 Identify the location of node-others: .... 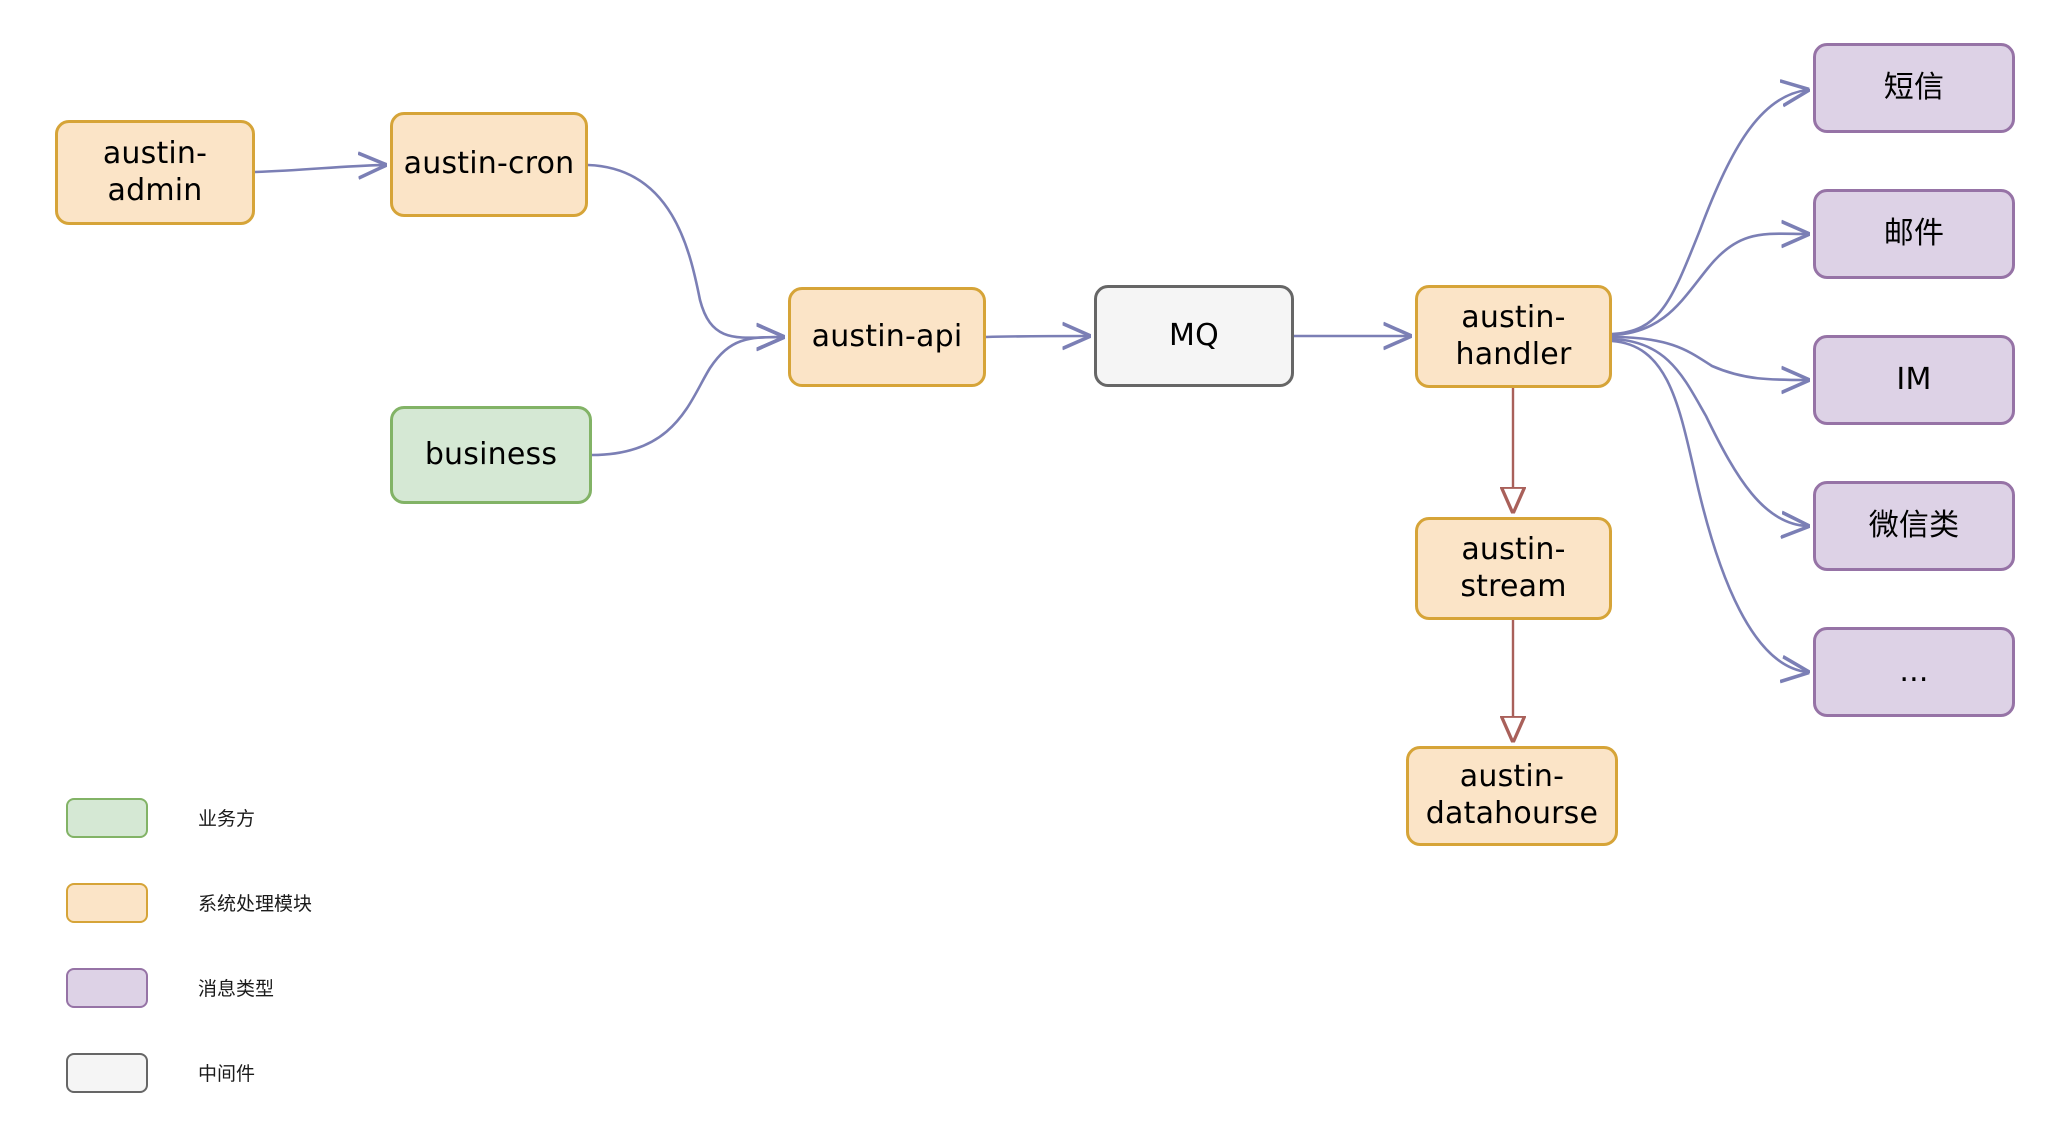
(1914, 672).